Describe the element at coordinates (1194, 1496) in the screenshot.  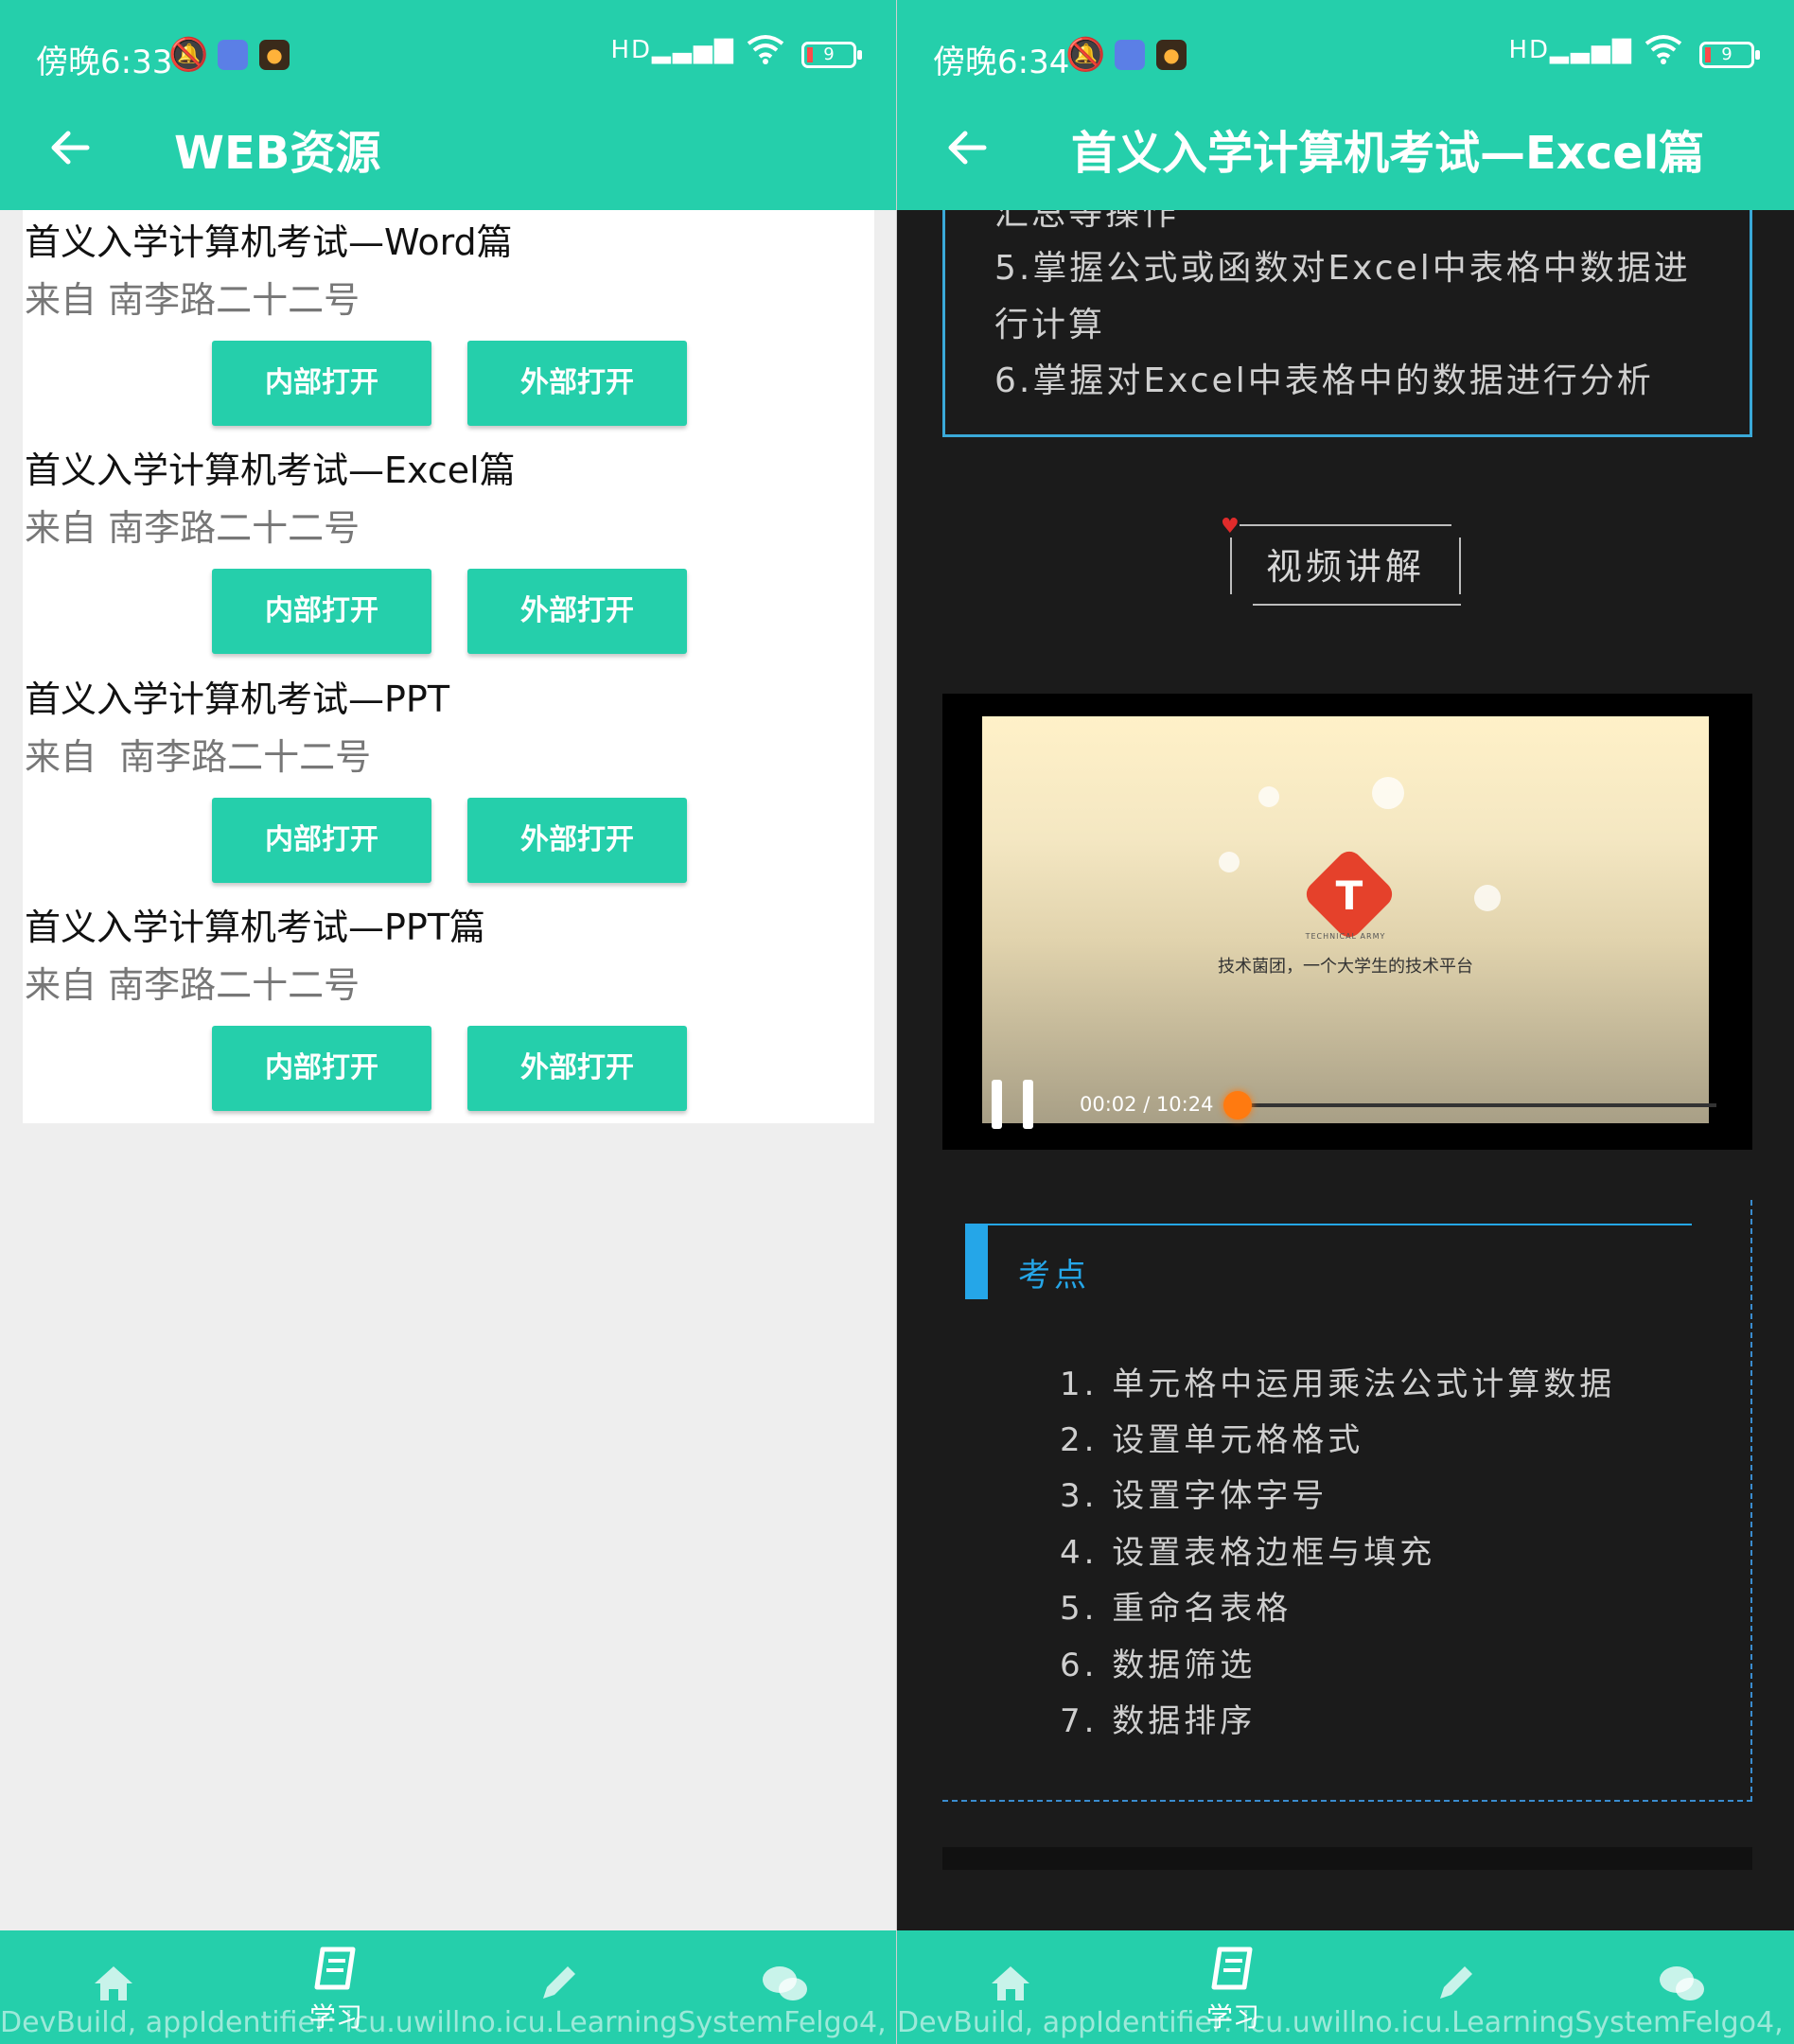
I see `keypoint-item: 3. 设置字体字号` at that location.